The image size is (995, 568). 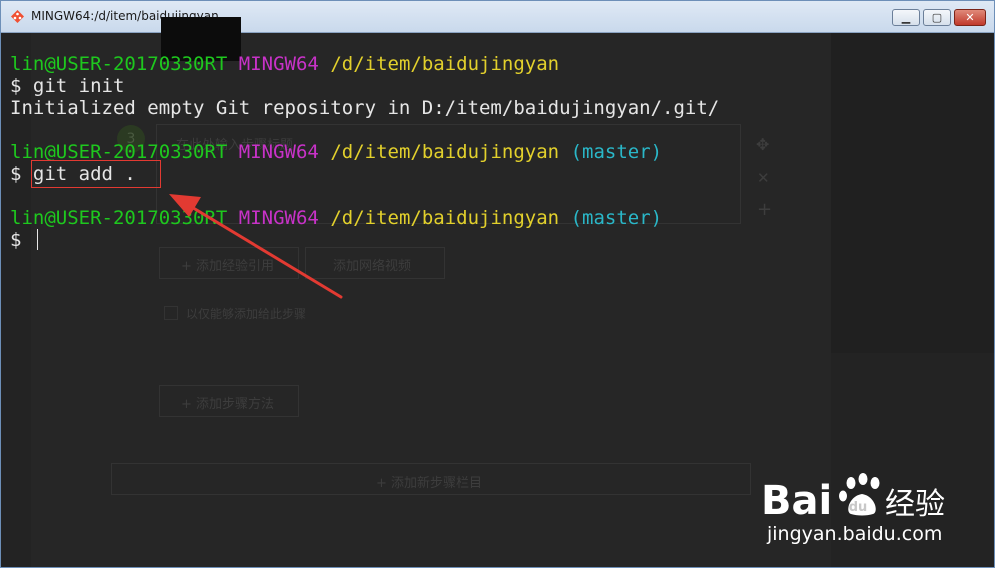 What do you see at coordinates (855, 534) in the screenshot?
I see `watermark-url: jingyan.baidu.com` at bounding box center [855, 534].